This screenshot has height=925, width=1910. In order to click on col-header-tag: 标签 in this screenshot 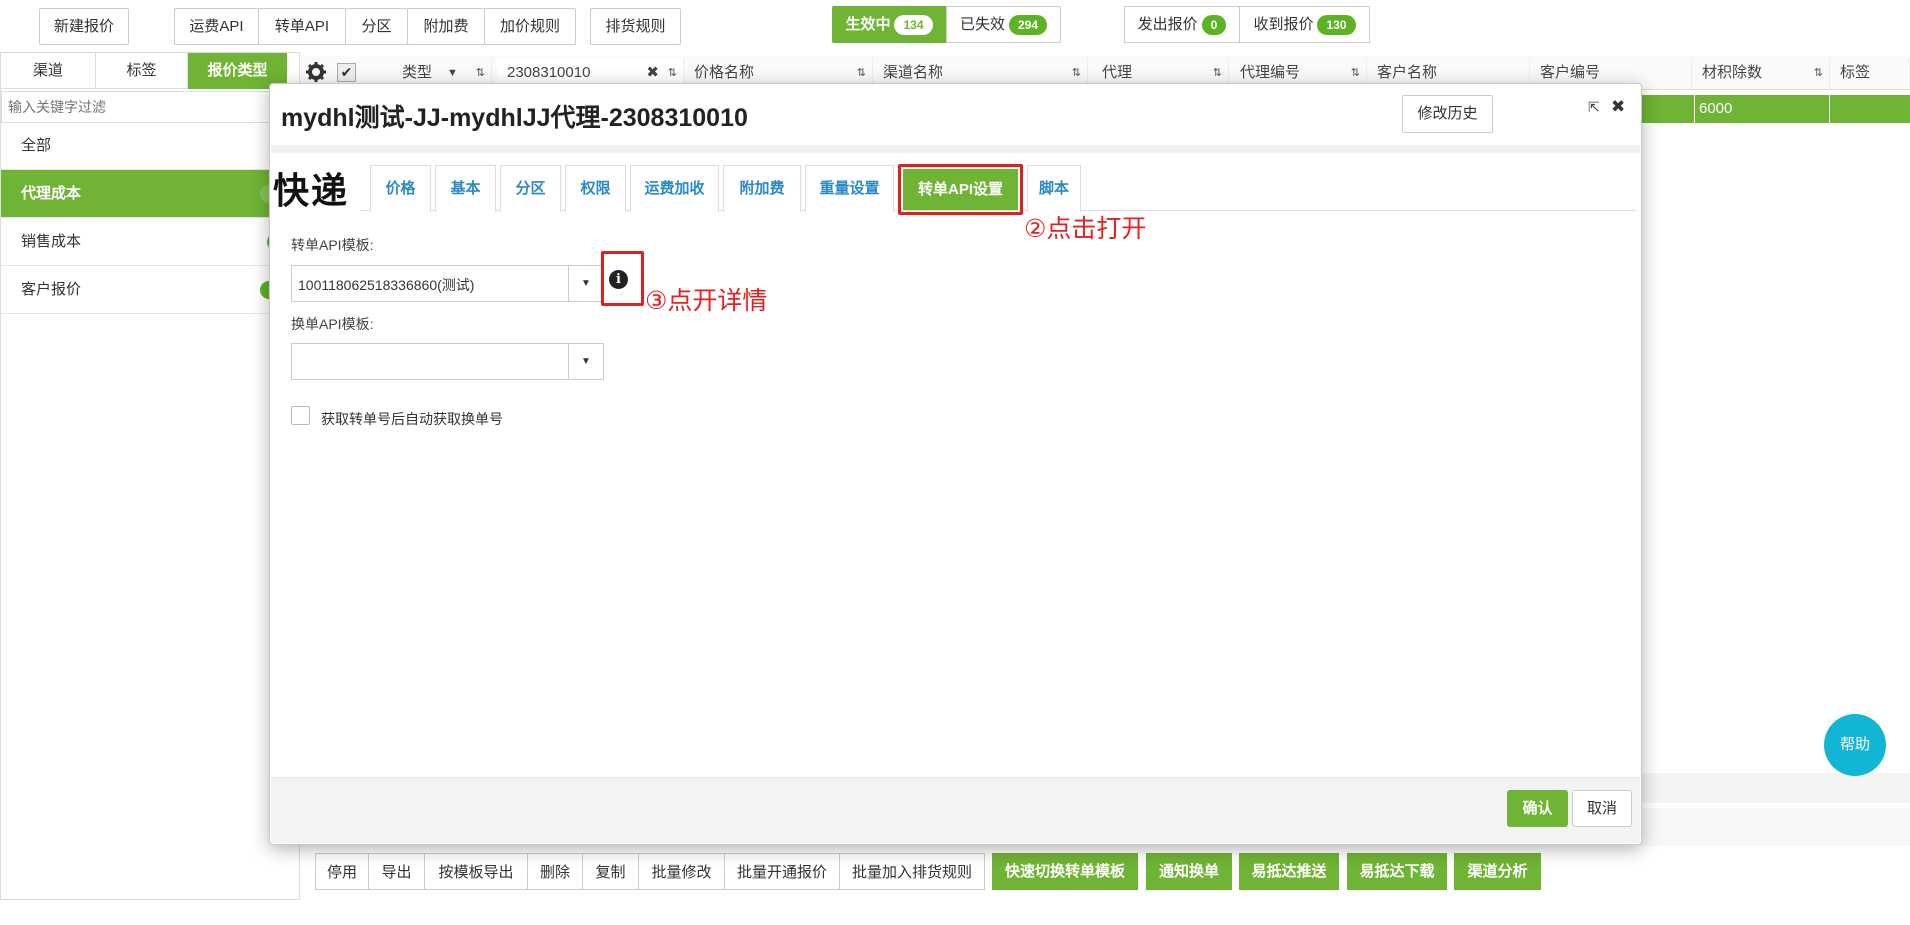, I will do `click(1870, 73)`.